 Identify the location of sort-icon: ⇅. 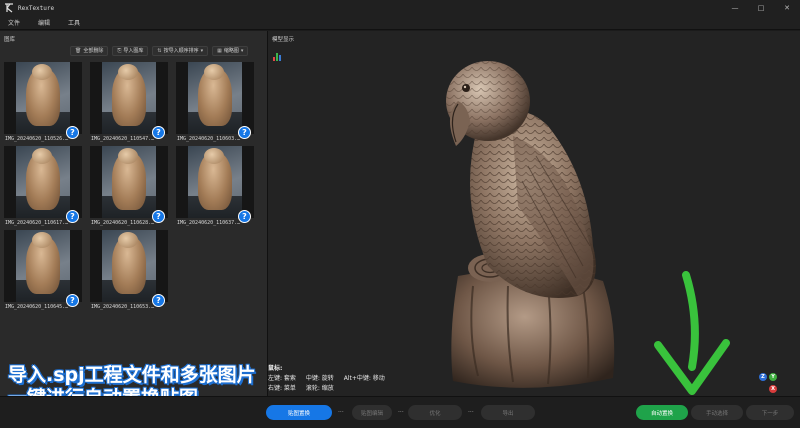
(159, 50).